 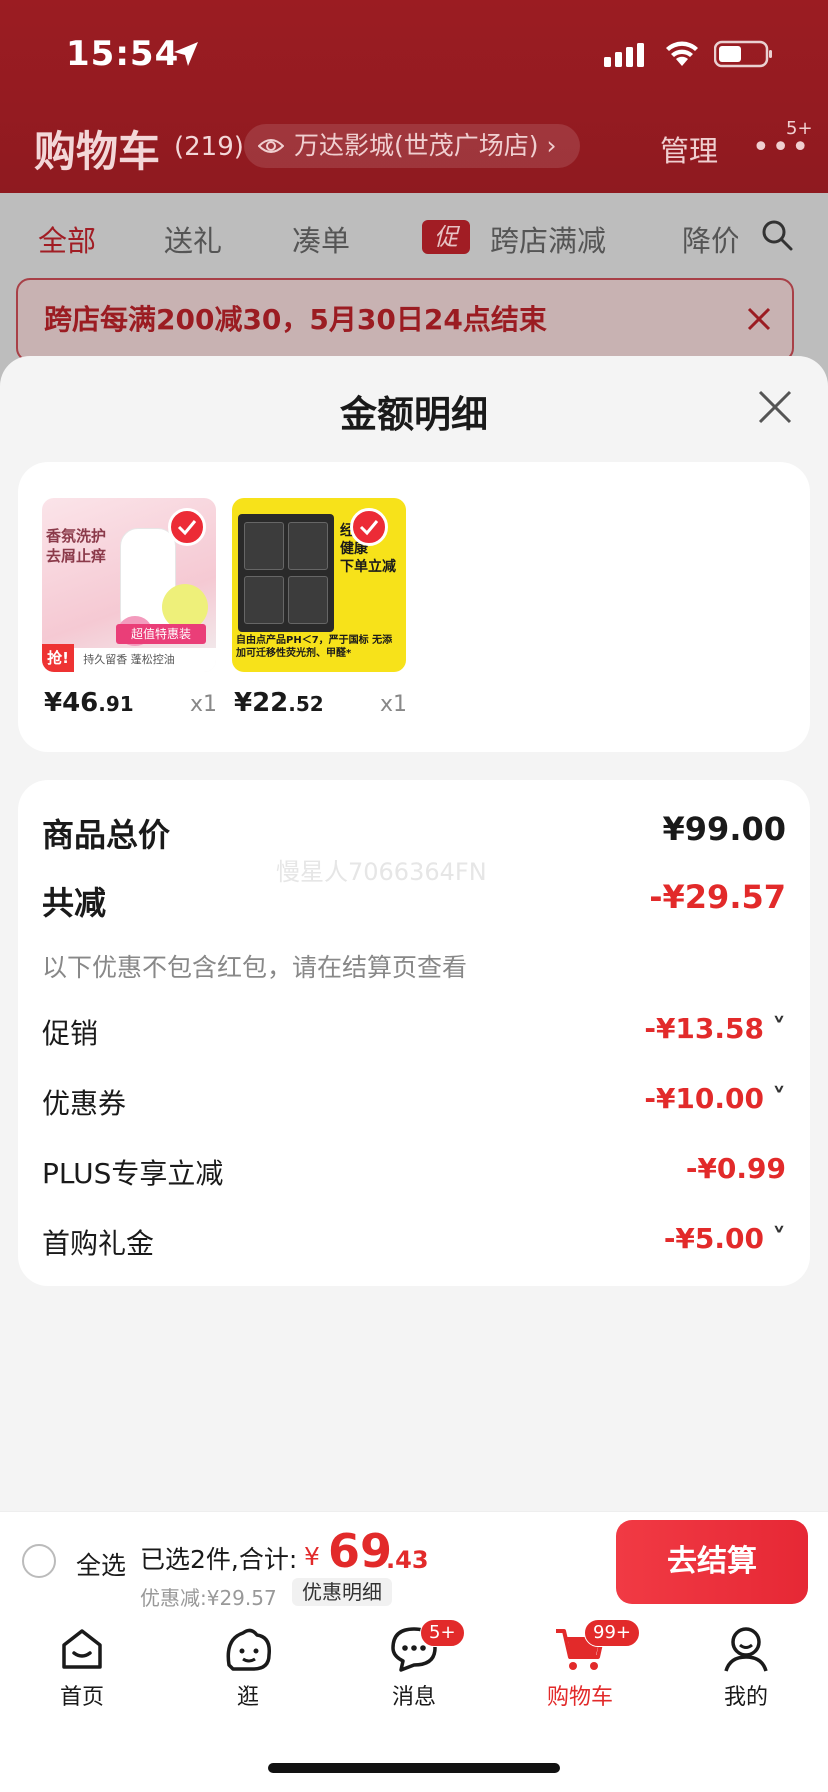 I want to click on select-all-label: 全选, so click(x=101, y=1564).